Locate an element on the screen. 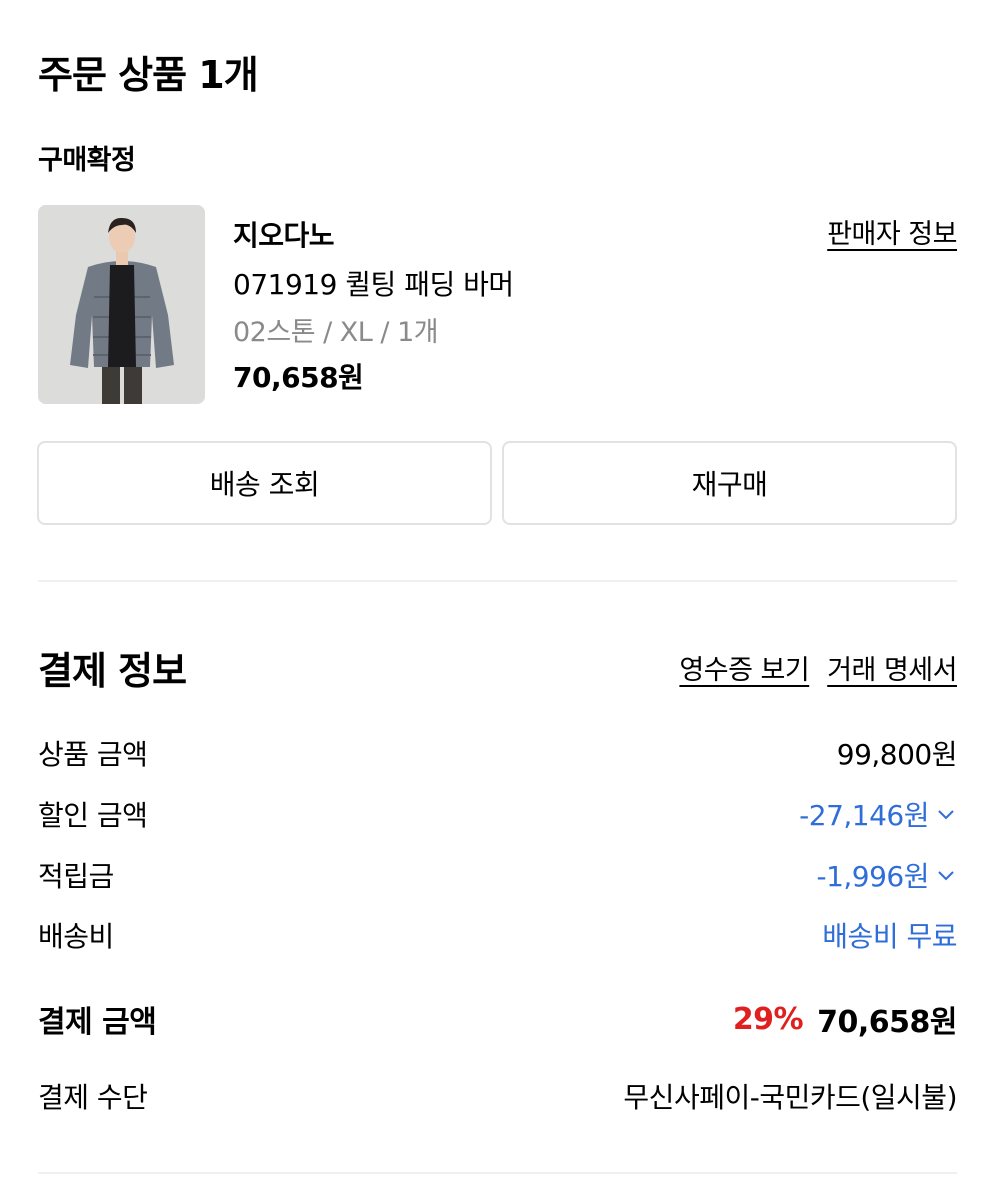 The height and width of the screenshot is (1200, 993). product-amount-label: 상품 금액 is located at coordinates (93, 754).